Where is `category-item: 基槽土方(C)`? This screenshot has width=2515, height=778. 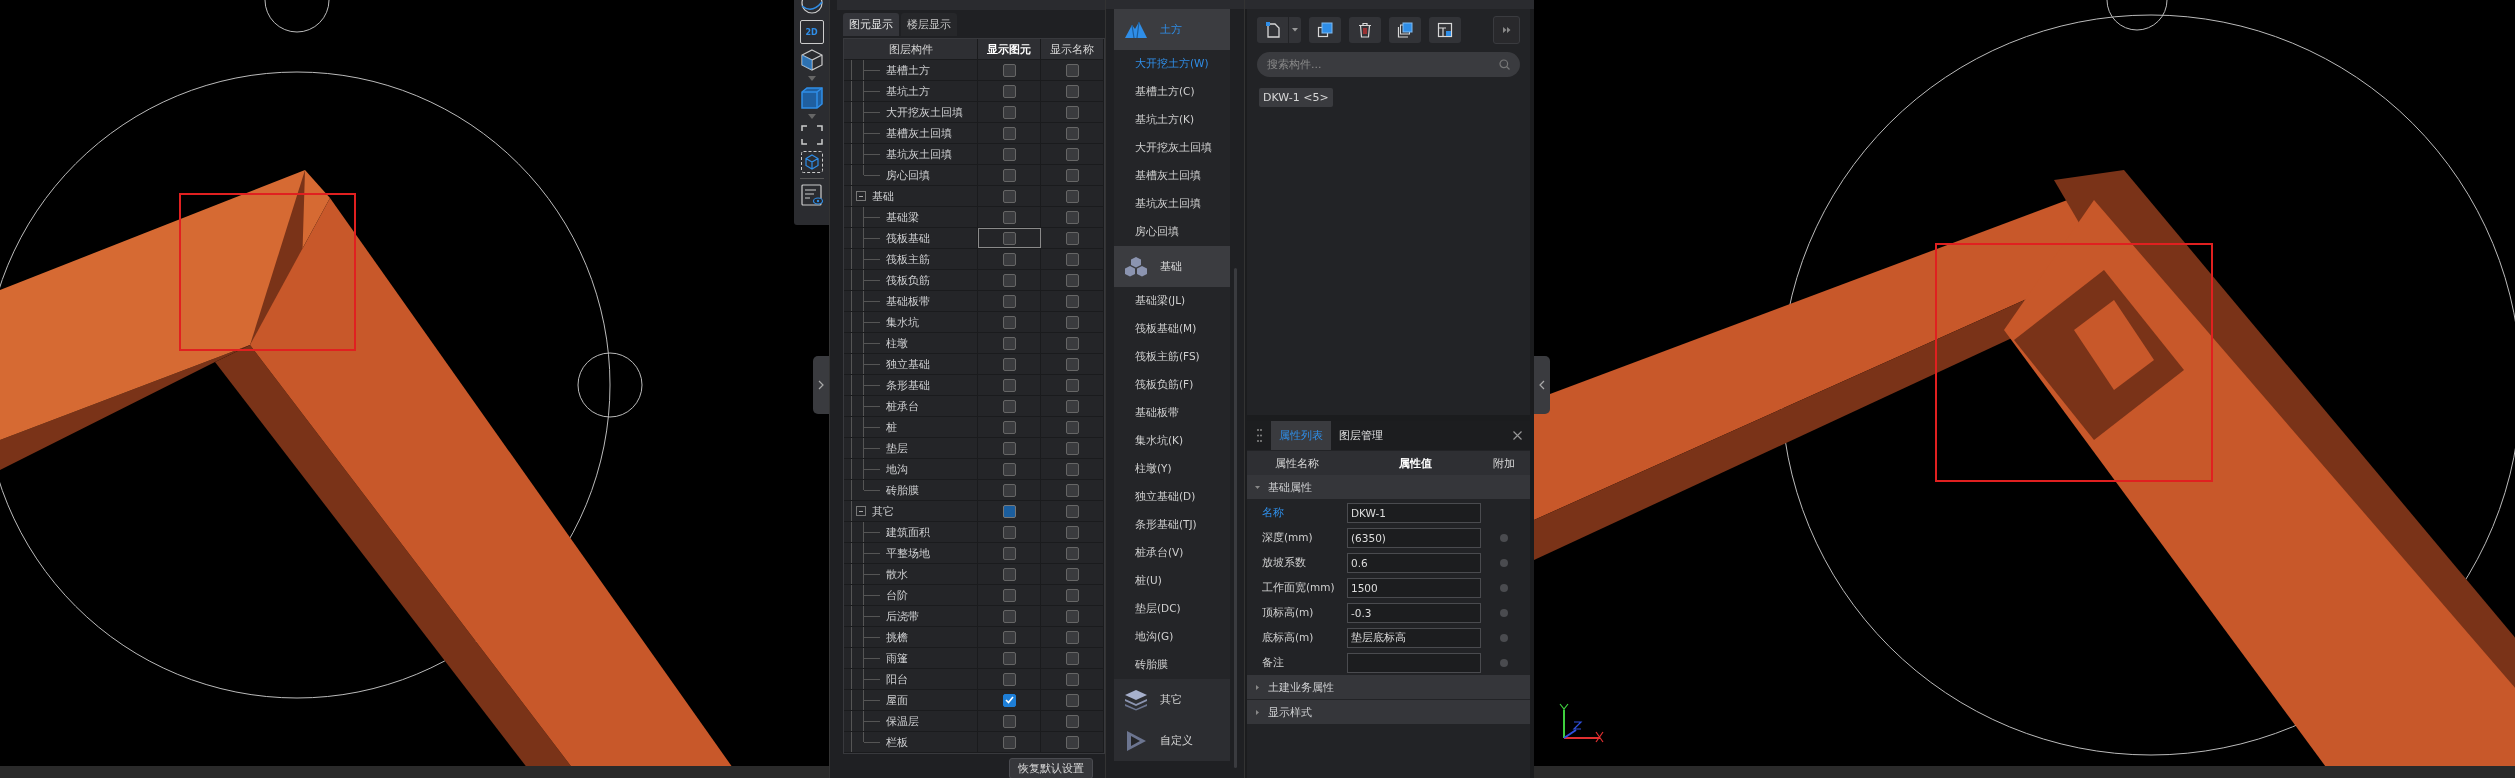 category-item: 基槽土方(C) is located at coordinates (1172, 92).